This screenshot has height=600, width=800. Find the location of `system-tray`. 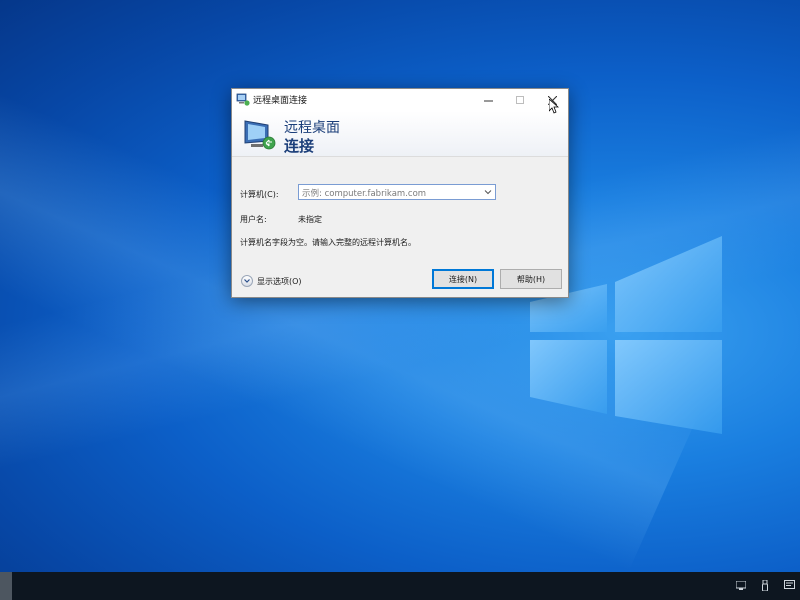

system-tray is located at coordinates (765, 585).